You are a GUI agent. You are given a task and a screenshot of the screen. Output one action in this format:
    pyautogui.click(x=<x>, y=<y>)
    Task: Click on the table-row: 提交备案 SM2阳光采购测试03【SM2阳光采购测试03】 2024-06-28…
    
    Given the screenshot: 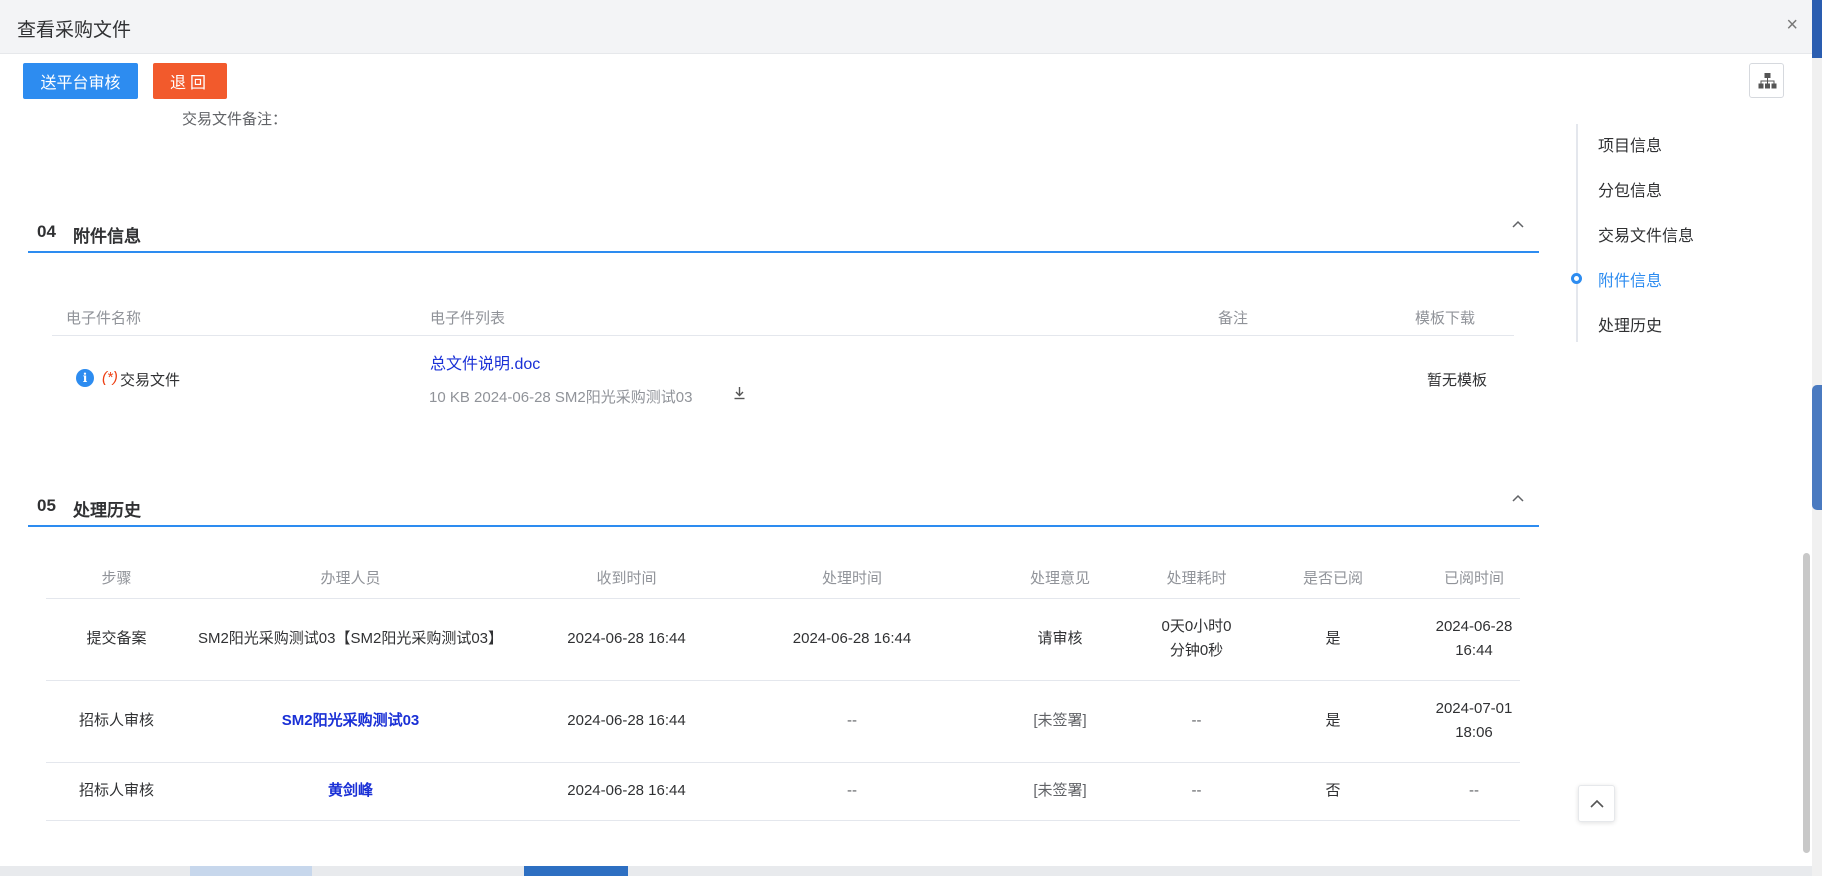 What is the action you would take?
    pyautogui.click(x=783, y=639)
    